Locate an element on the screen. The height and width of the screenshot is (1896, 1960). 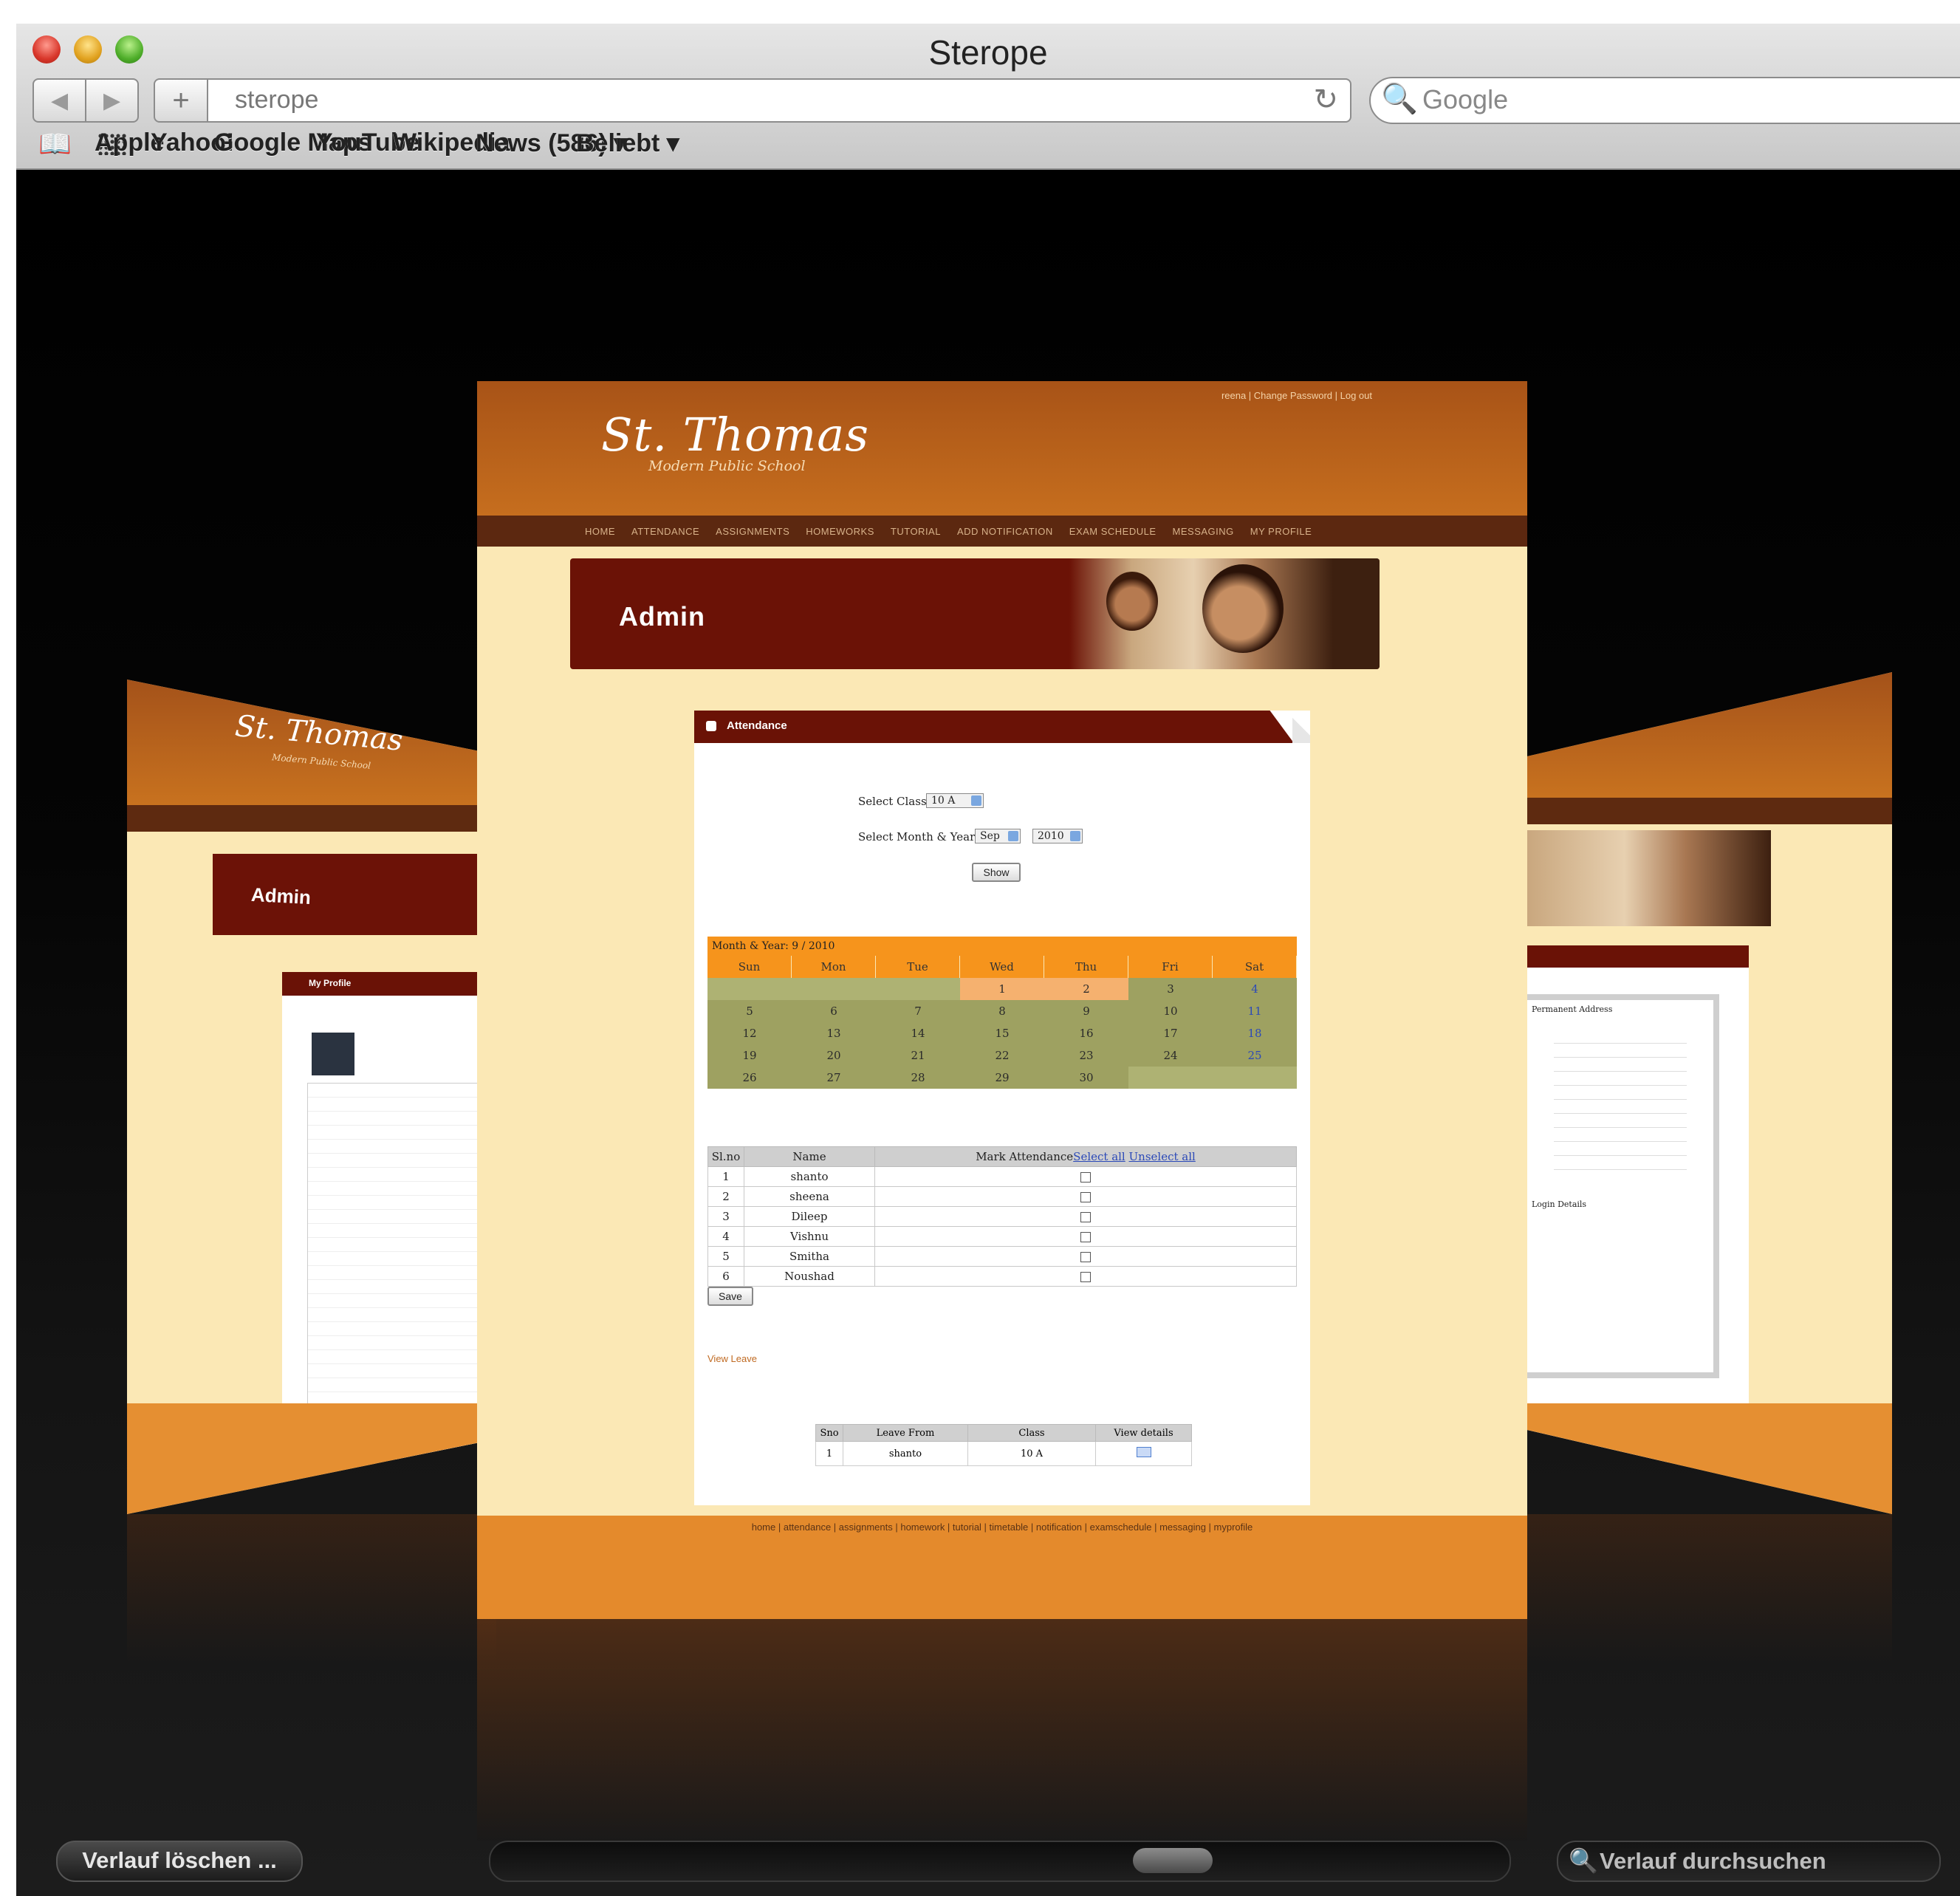
calendar-day: 18 is located at coordinates (1255, 1033).